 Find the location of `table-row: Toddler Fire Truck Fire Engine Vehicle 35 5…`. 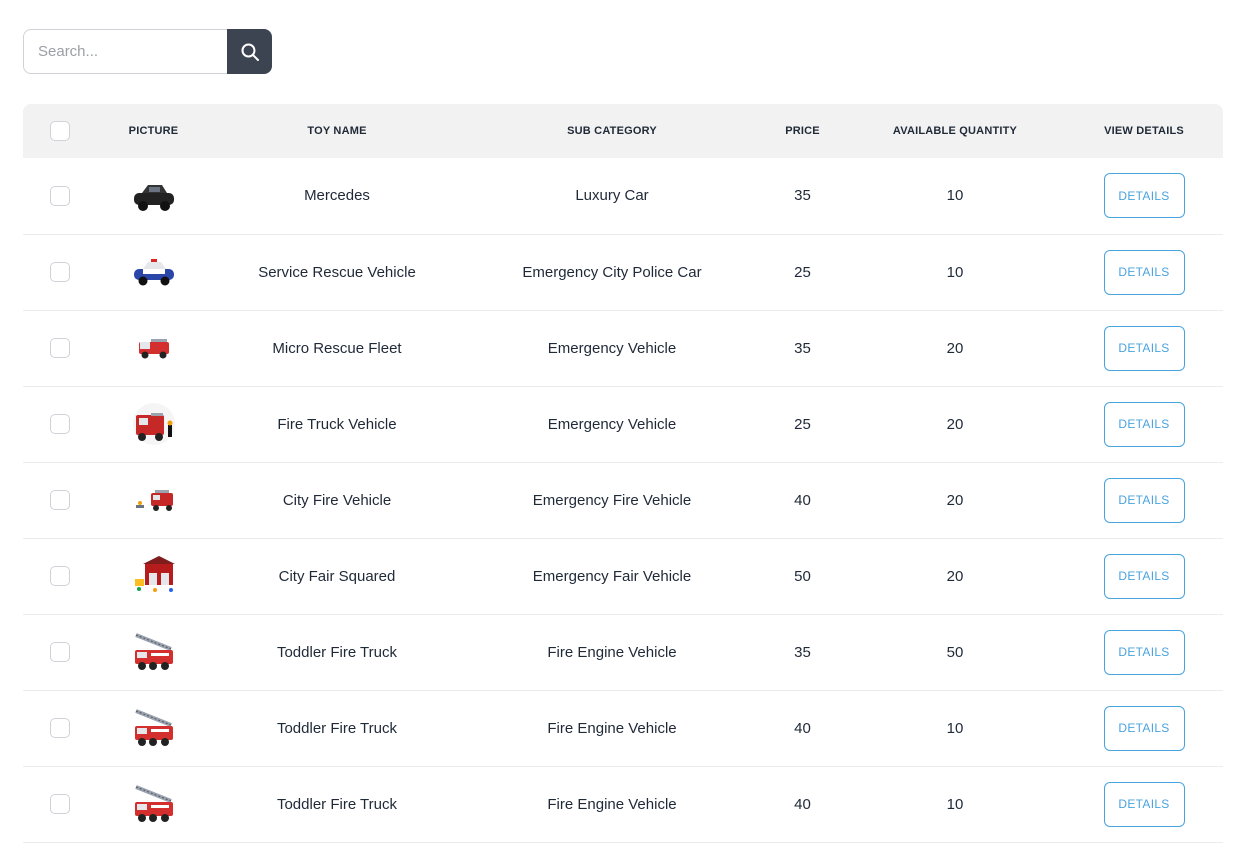

table-row: Toddler Fire Truck Fire Engine Vehicle 35 5… is located at coordinates (623, 652).